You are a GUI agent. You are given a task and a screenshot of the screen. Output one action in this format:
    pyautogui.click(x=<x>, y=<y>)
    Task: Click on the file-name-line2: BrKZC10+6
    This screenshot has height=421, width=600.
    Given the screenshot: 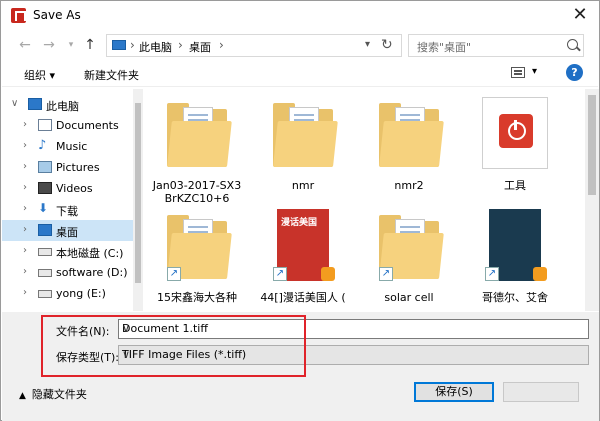 What is the action you would take?
    pyautogui.click(x=197, y=198)
    